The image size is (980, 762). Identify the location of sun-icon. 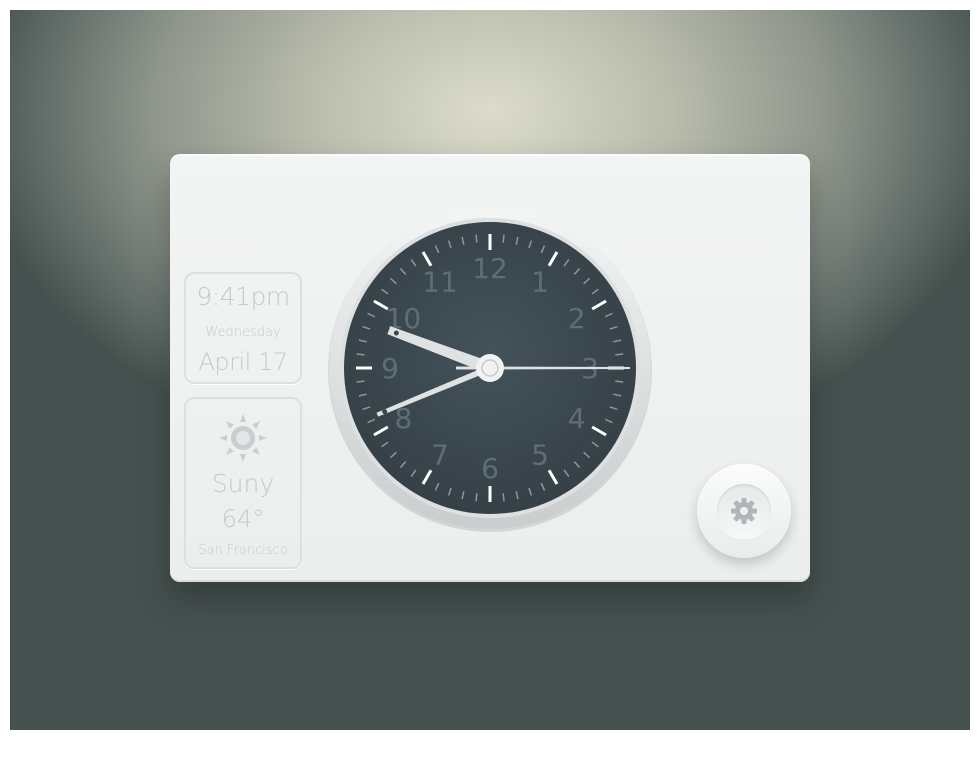
(243, 438).